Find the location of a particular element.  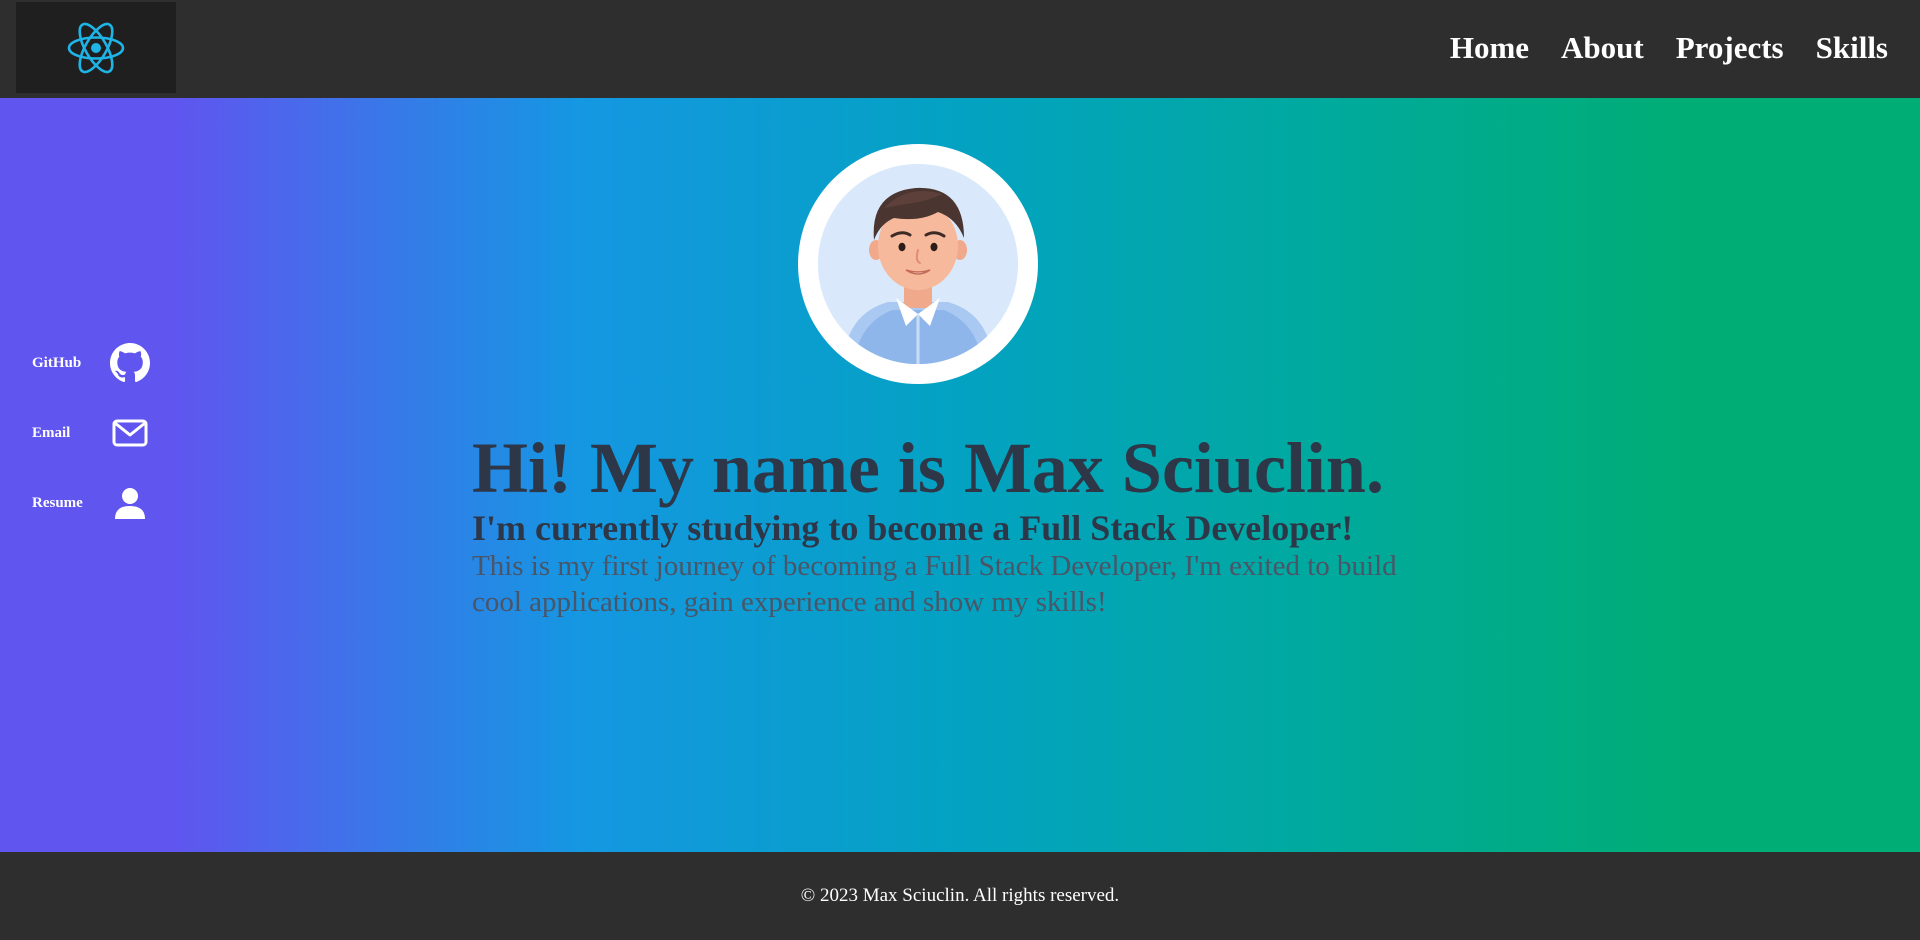

nav-link-home: Home is located at coordinates (1489, 48).